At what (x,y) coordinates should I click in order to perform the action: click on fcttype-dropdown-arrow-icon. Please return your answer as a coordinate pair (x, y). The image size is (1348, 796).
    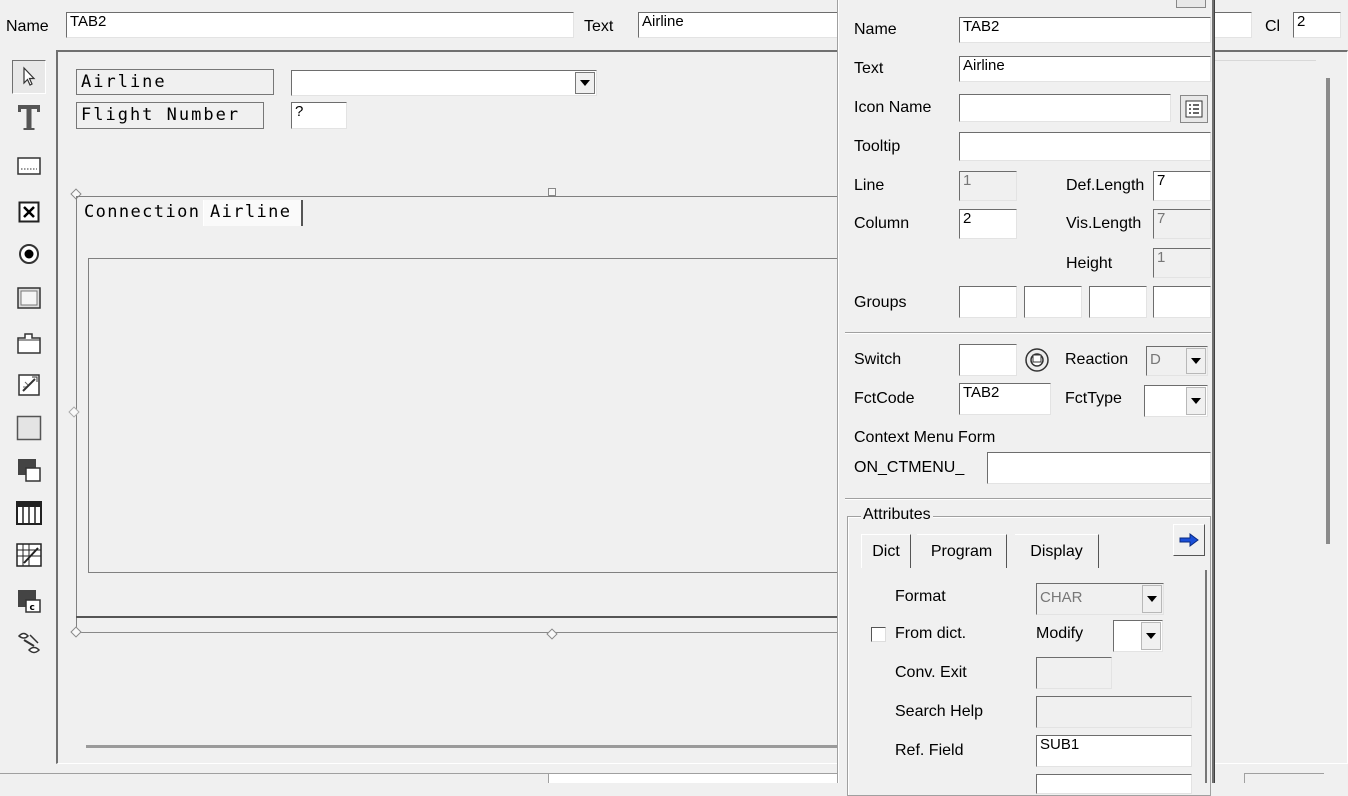
    Looking at the image, I should click on (1196, 401).